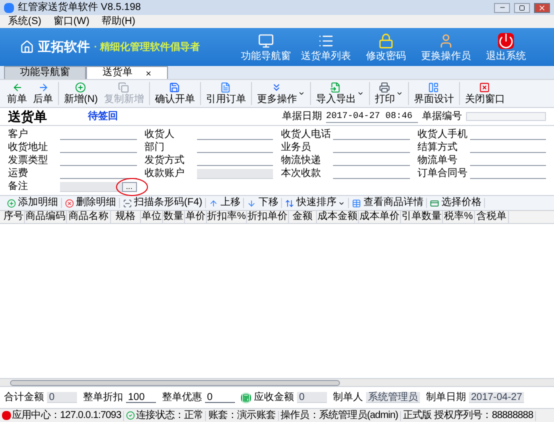 The image size is (554, 422). I want to click on toolbar-button: 前单, so click(17, 93).